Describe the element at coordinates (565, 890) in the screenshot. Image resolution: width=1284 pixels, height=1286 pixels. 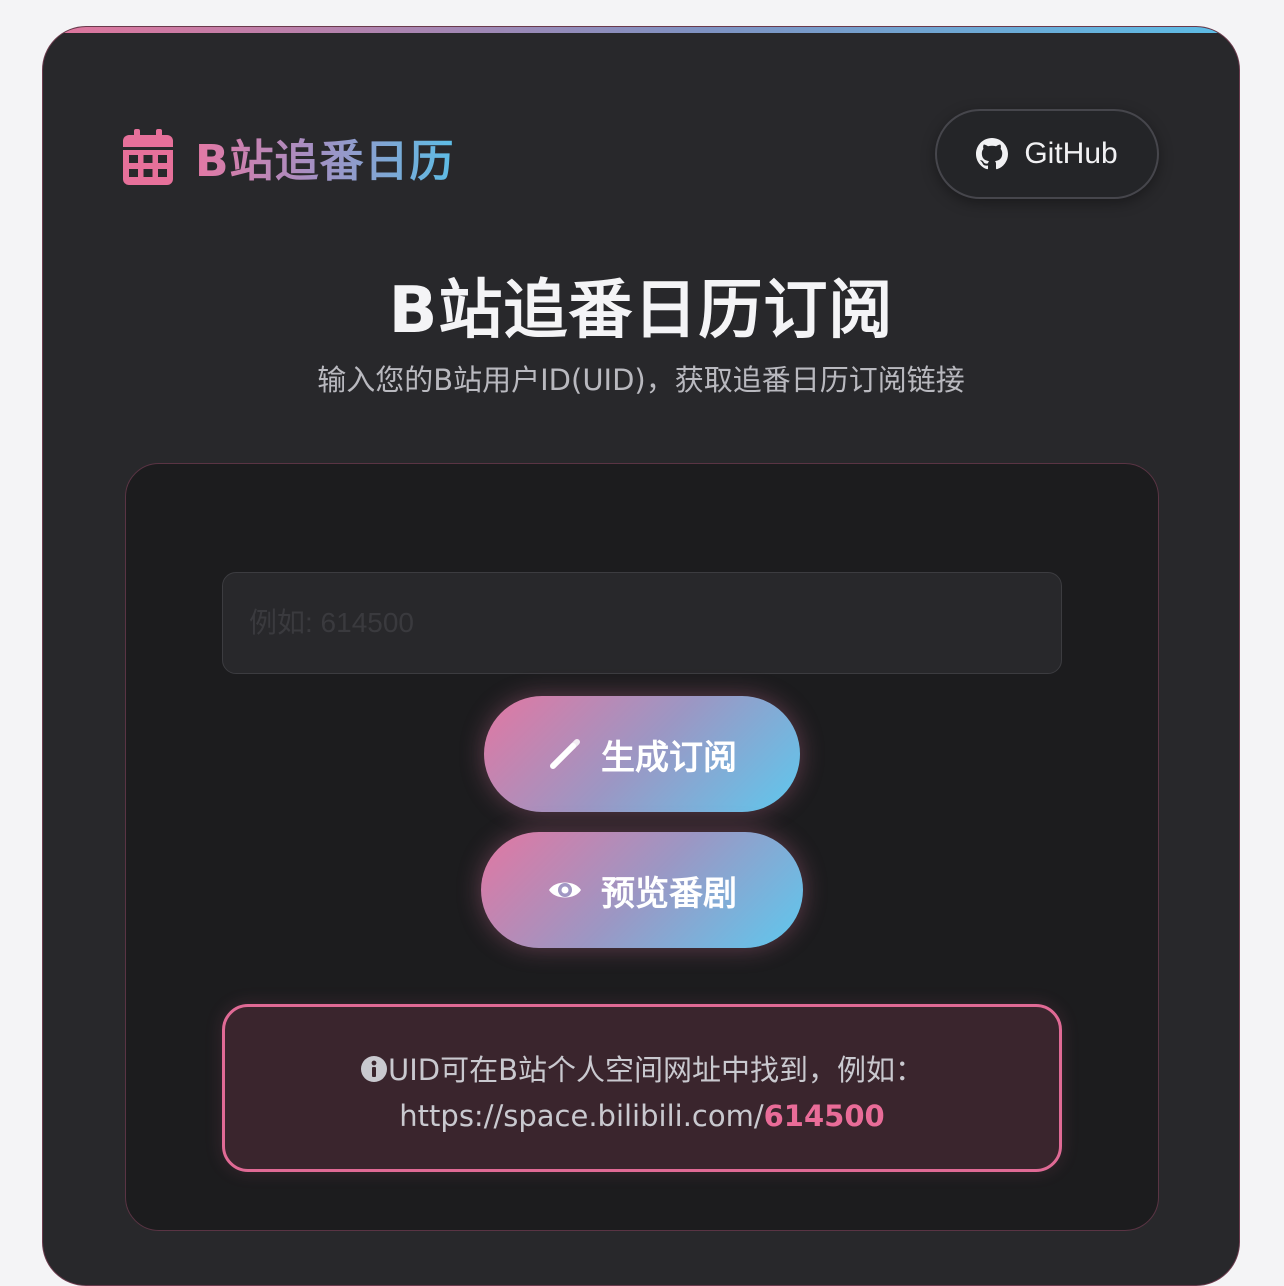
I see `eye-icon` at that location.